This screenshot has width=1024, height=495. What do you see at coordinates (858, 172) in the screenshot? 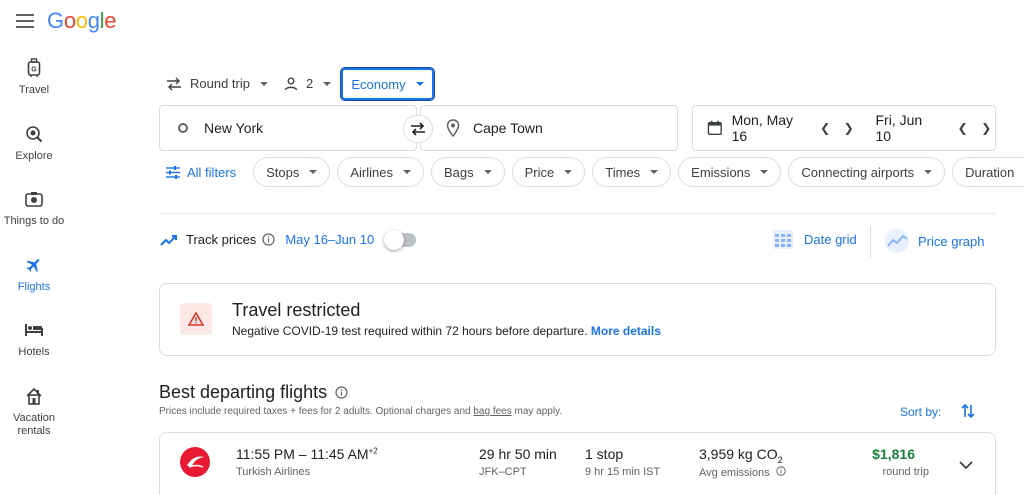
I see `filter-chip-label: Connecting airports` at bounding box center [858, 172].